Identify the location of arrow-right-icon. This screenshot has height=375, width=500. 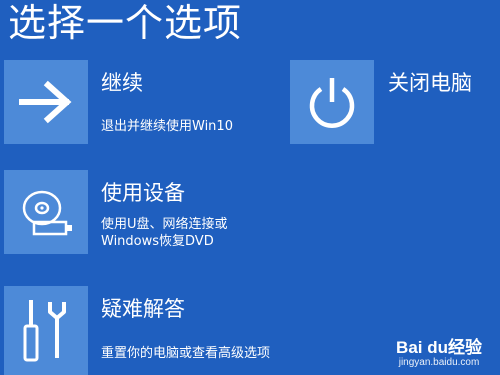
(45, 102).